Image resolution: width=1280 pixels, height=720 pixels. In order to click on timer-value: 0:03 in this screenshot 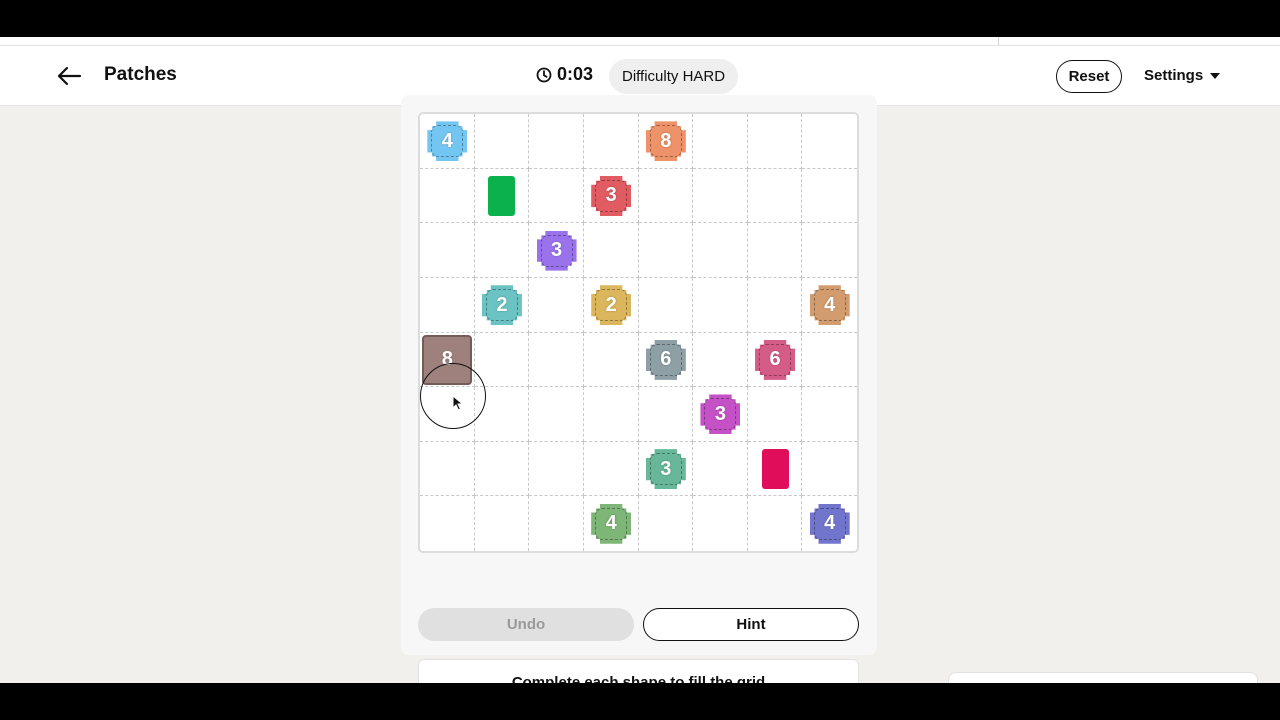, I will do `click(575, 74)`.